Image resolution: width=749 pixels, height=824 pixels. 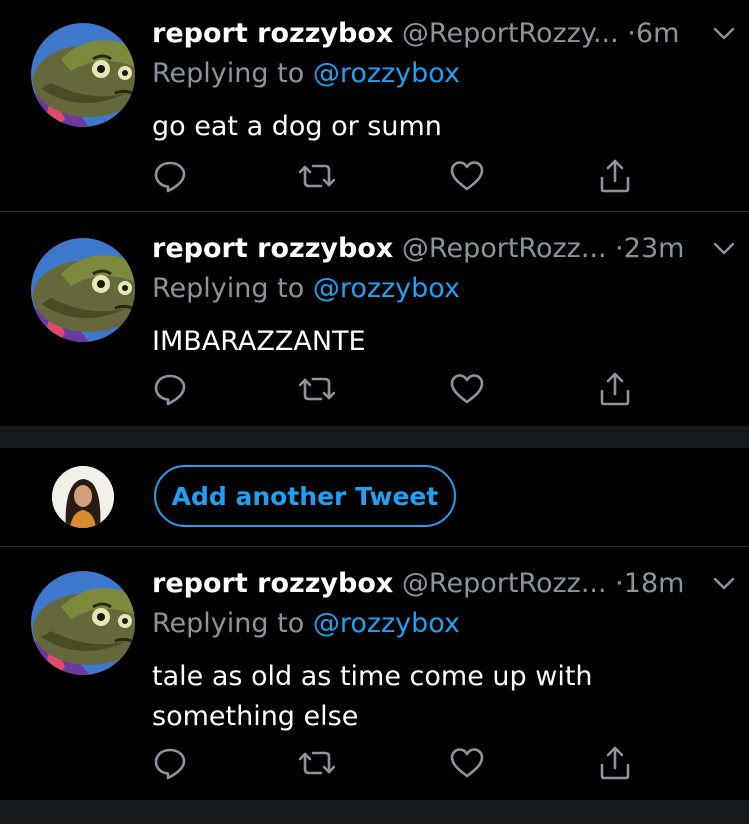 I want to click on tweet-header: report rozzybox @ReportRozz... ·23m, so click(x=440, y=249).